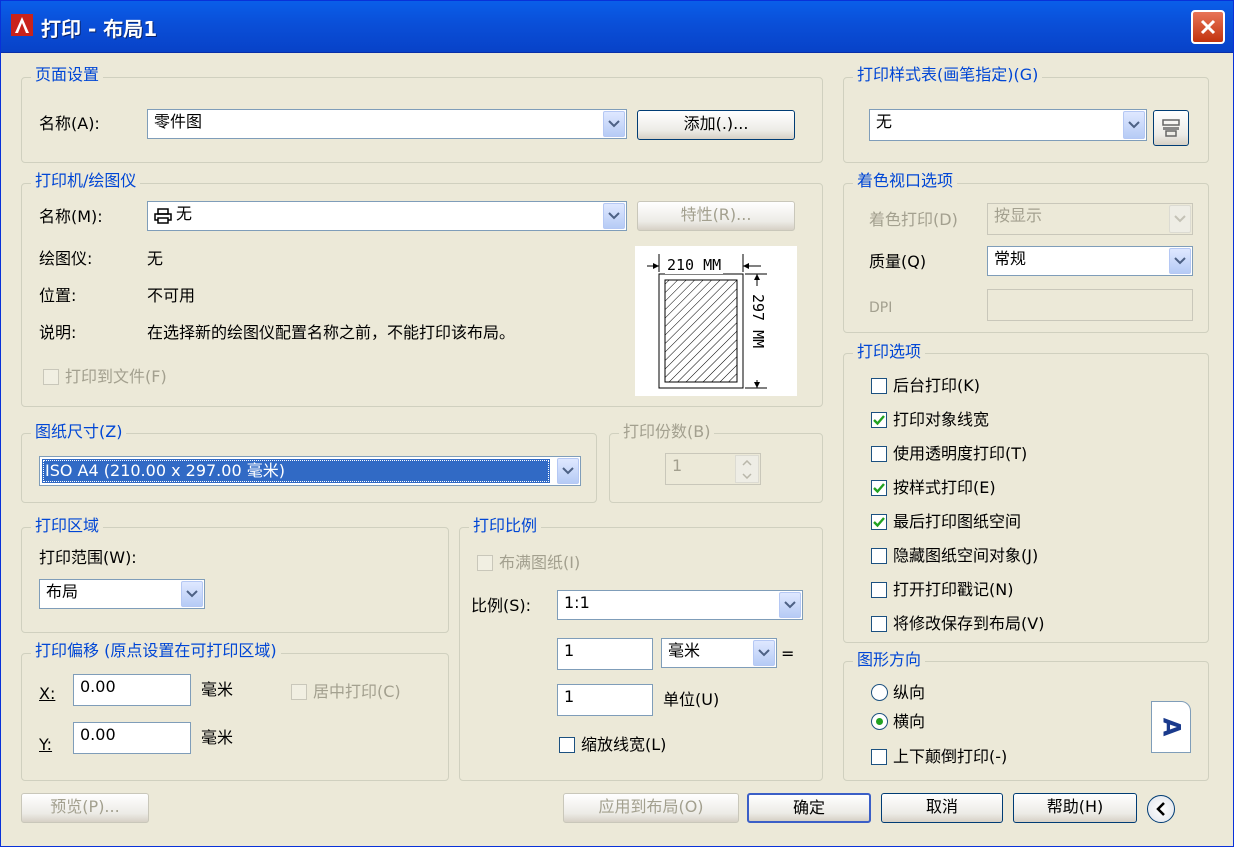 Image resolution: width=1234 pixels, height=847 pixels. Describe the element at coordinates (357, 691) in the screenshot. I see `center-plot-label: 居中打印(C)` at that location.